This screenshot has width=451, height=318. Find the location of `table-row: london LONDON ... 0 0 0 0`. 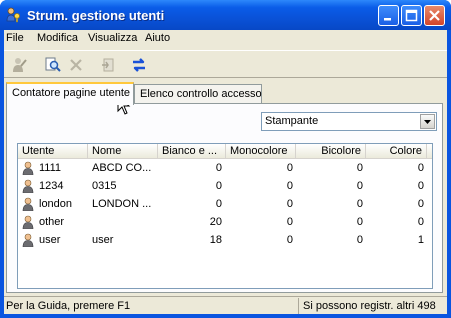

table-row: london LONDON ... 0 0 0 0 is located at coordinates (225, 204).